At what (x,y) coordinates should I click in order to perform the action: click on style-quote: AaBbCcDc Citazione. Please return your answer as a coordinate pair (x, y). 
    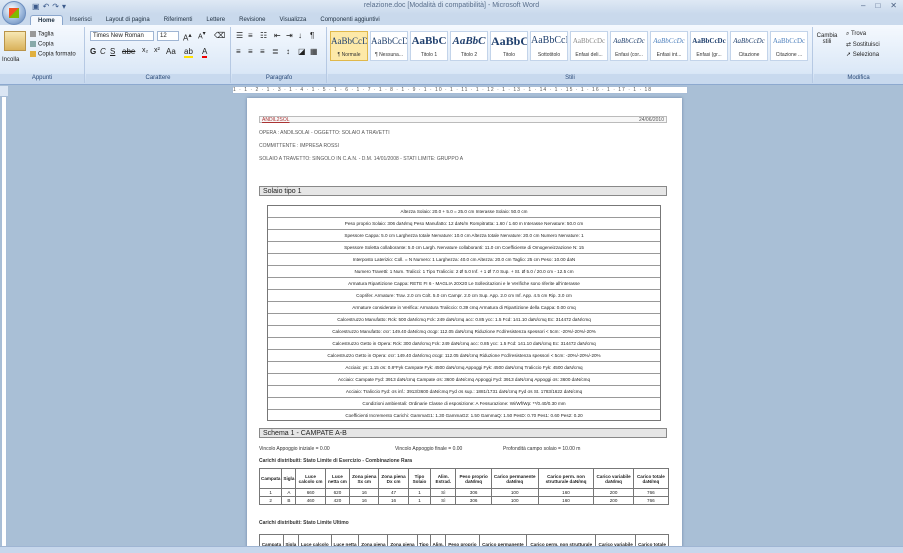
    Looking at the image, I should click on (749, 46).